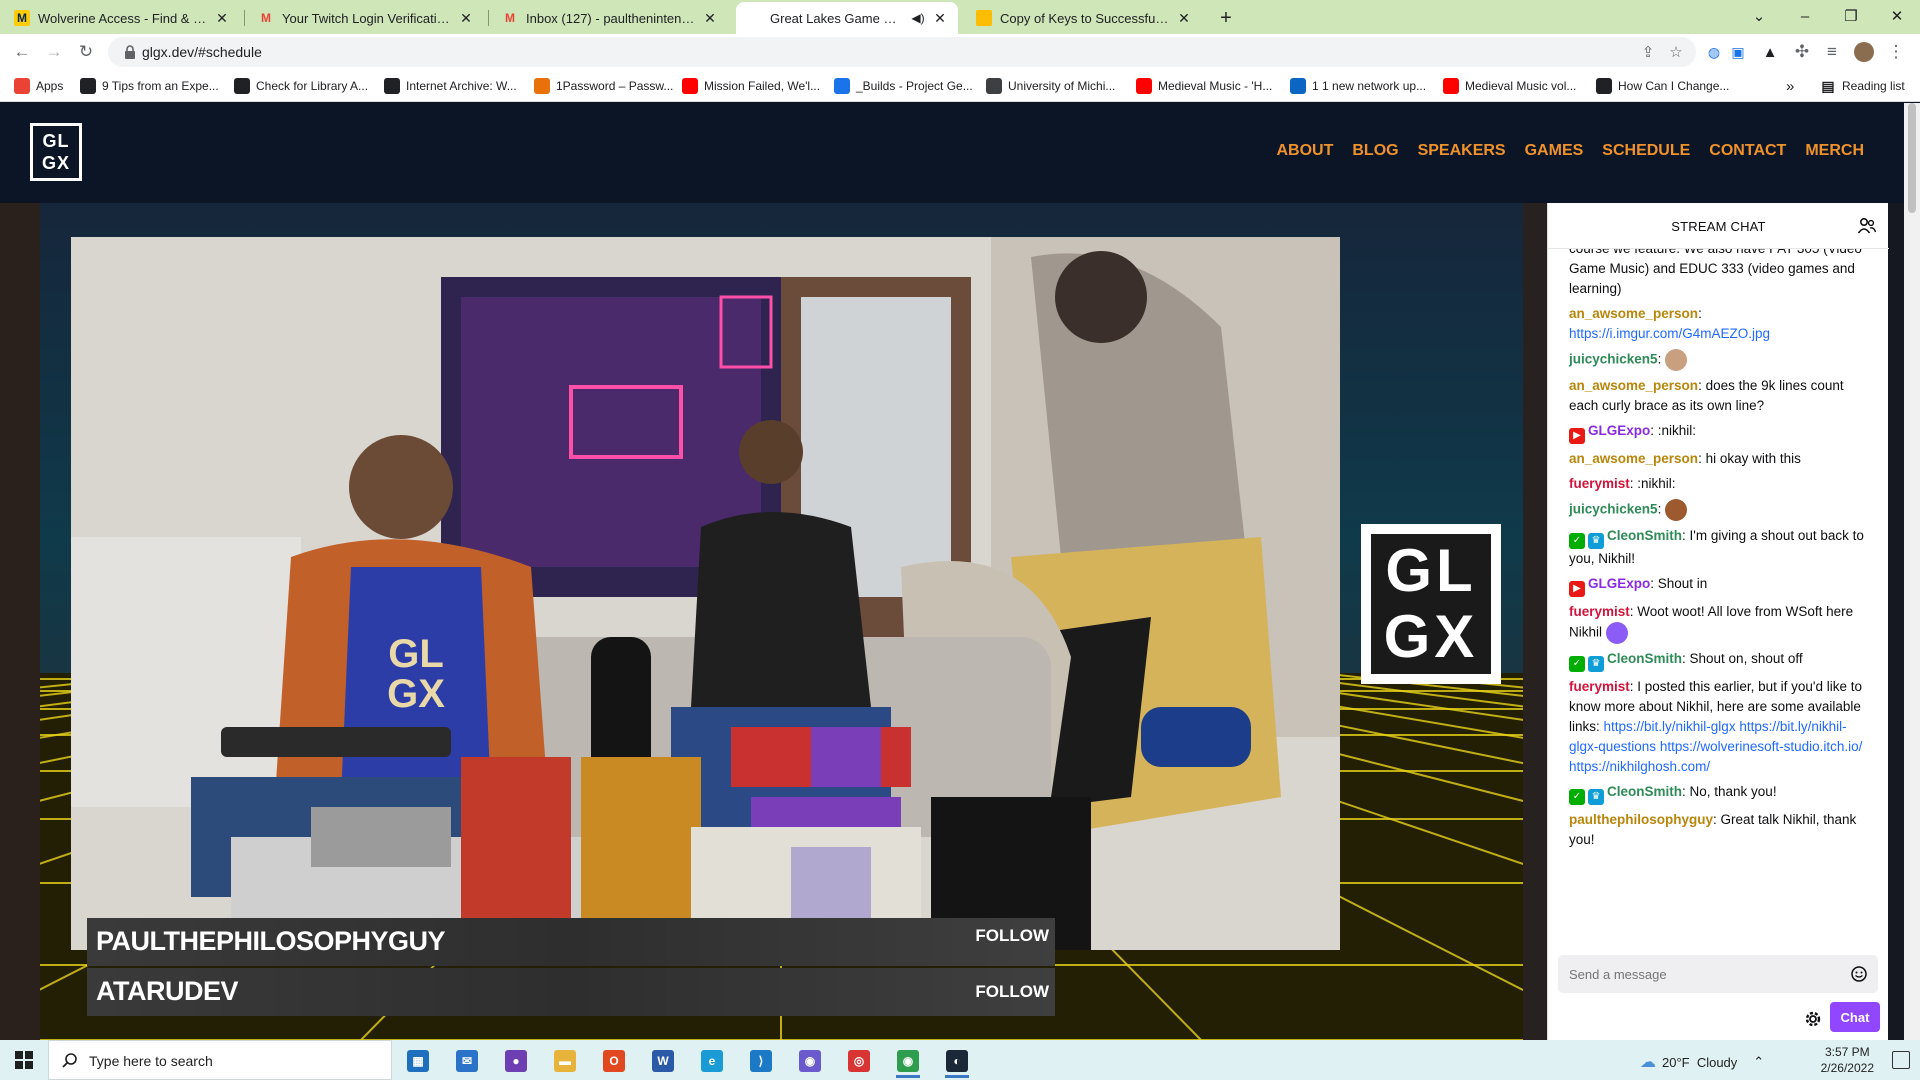  I want to click on chat-link: https://i.imgur.com/G4mAEZO.jpg, so click(1669, 333).